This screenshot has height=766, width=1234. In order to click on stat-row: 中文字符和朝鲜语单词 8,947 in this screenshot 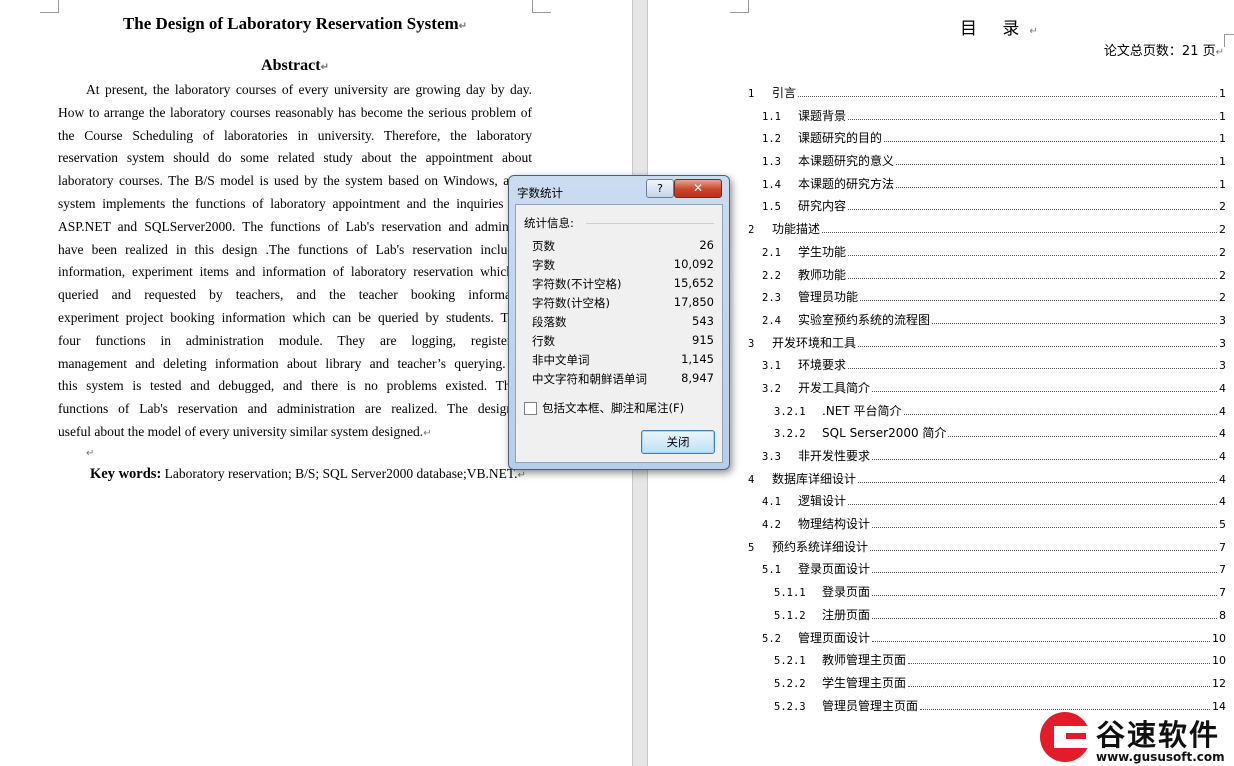, I will do `click(623, 379)`.